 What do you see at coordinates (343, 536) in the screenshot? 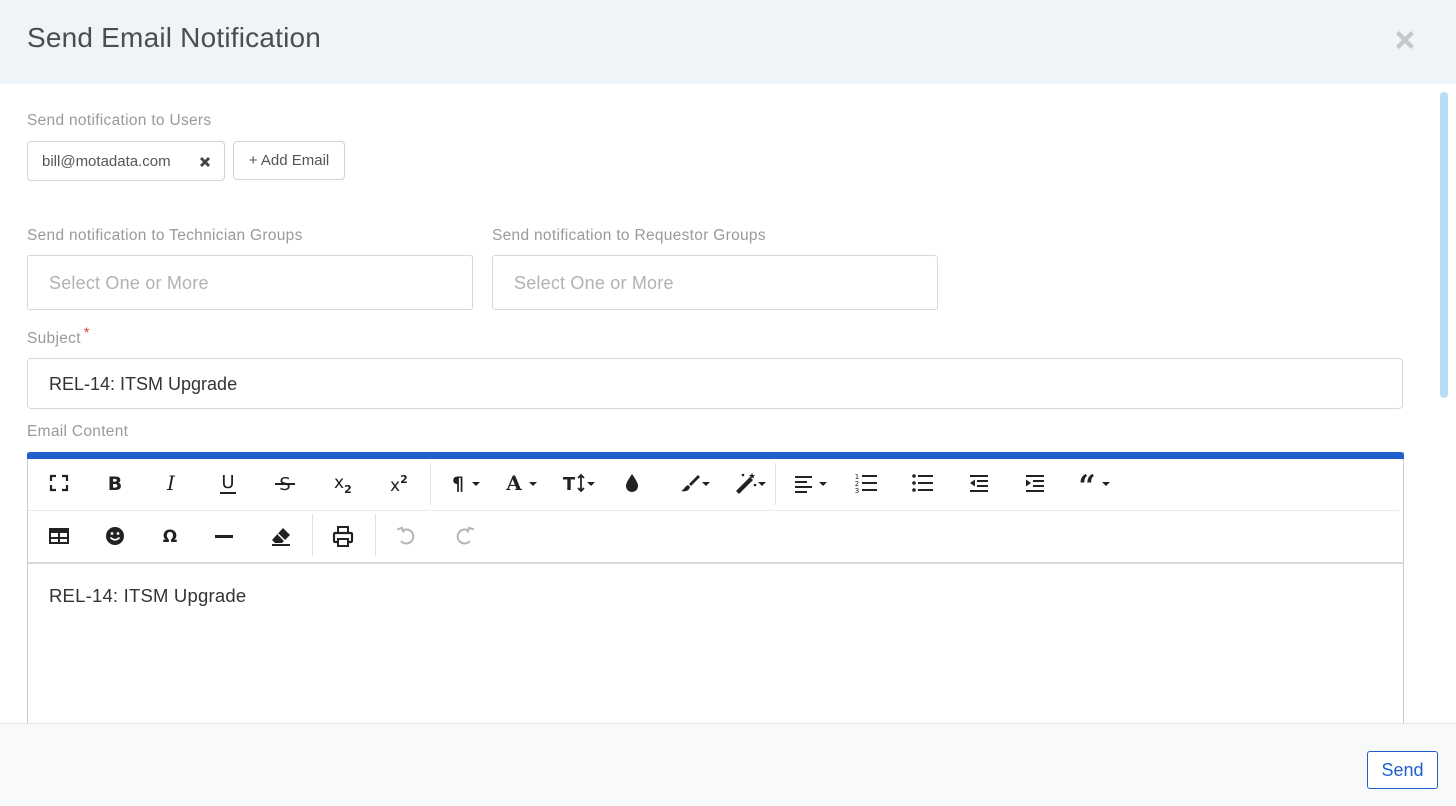
I see `print-icon` at bounding box center [343, 536].